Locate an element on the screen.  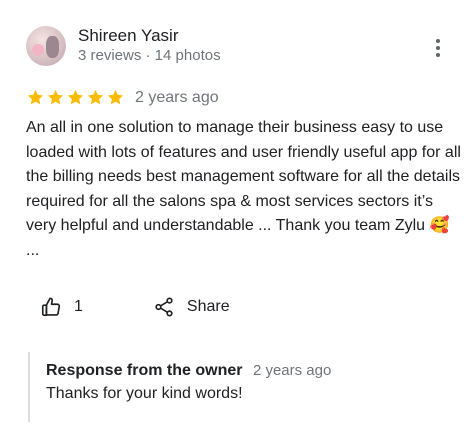
reviewer-header: Shireen Yasir 3 reviews · 14 photos is located at coordinates (123, 46).